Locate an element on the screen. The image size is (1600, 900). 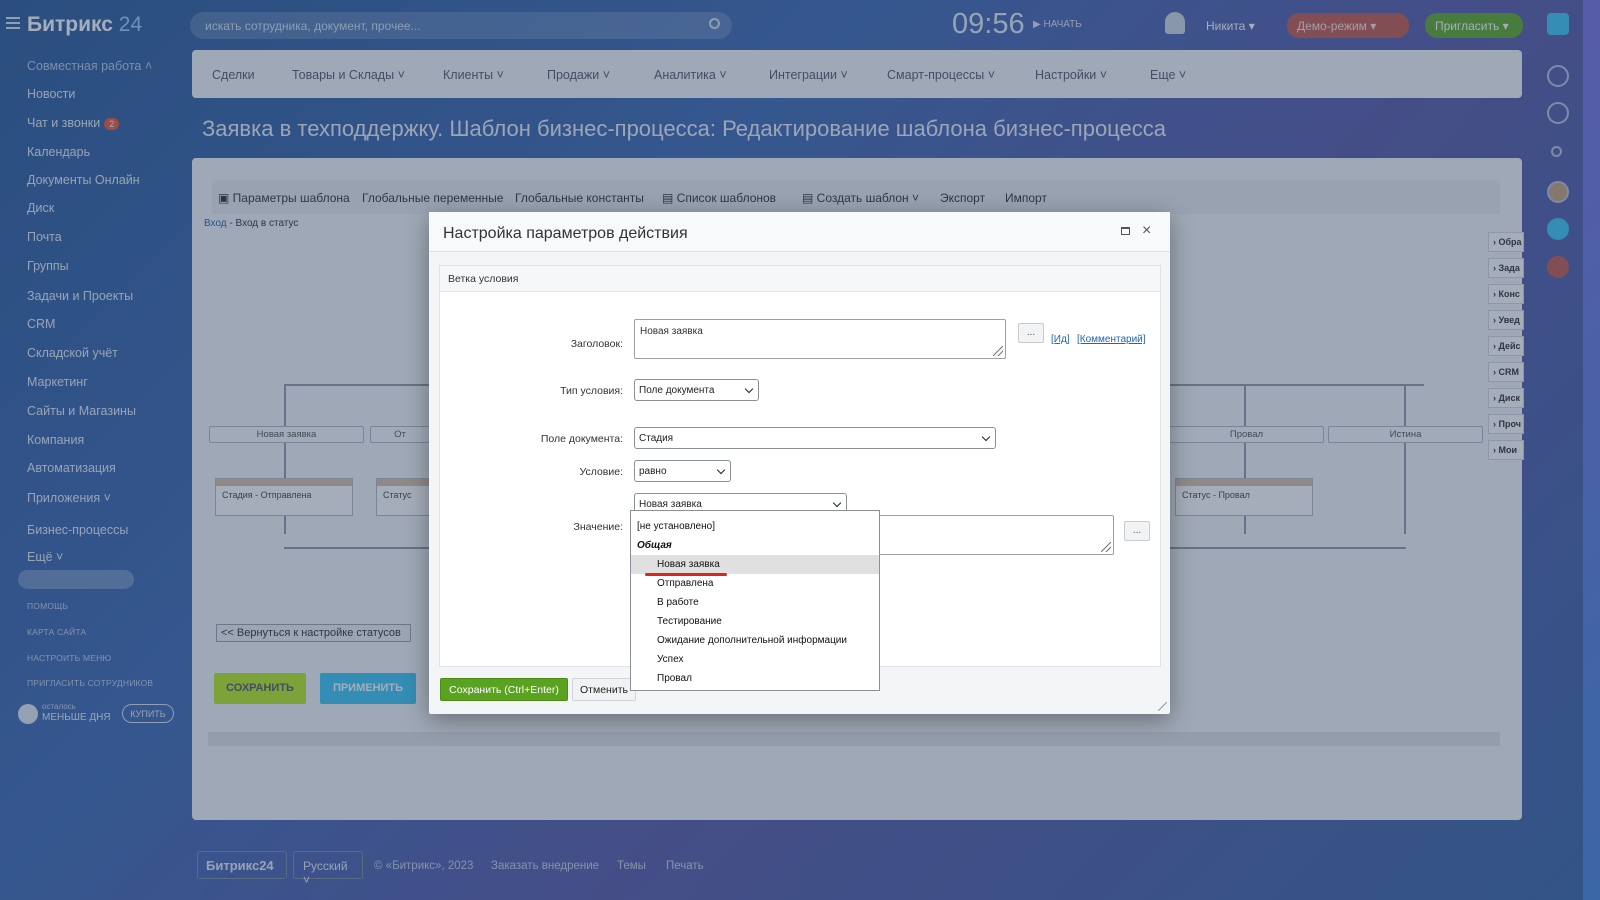
dialog-title: Настройка параметров действия is located at coordinates (565, 233).